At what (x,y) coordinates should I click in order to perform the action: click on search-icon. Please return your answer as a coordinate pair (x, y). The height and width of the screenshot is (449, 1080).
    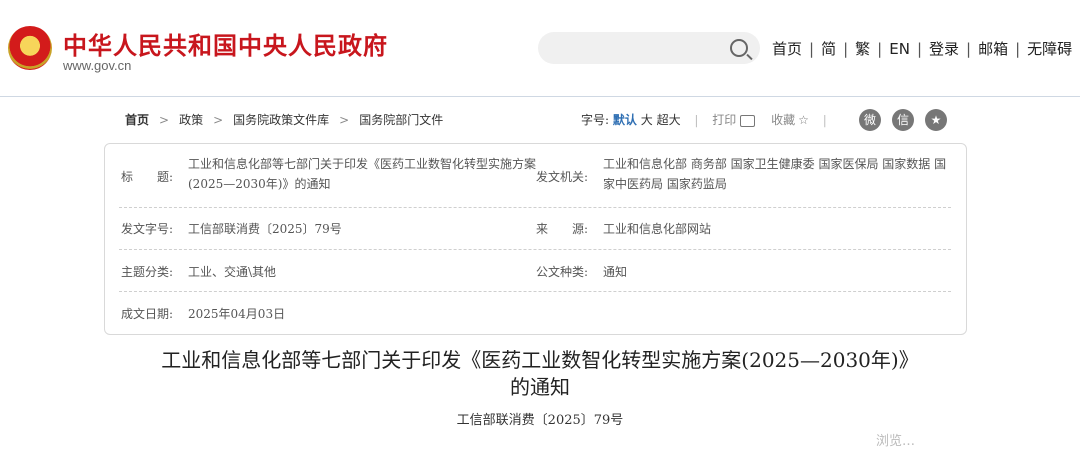
    Looking at the image, I should click on (739, 48).